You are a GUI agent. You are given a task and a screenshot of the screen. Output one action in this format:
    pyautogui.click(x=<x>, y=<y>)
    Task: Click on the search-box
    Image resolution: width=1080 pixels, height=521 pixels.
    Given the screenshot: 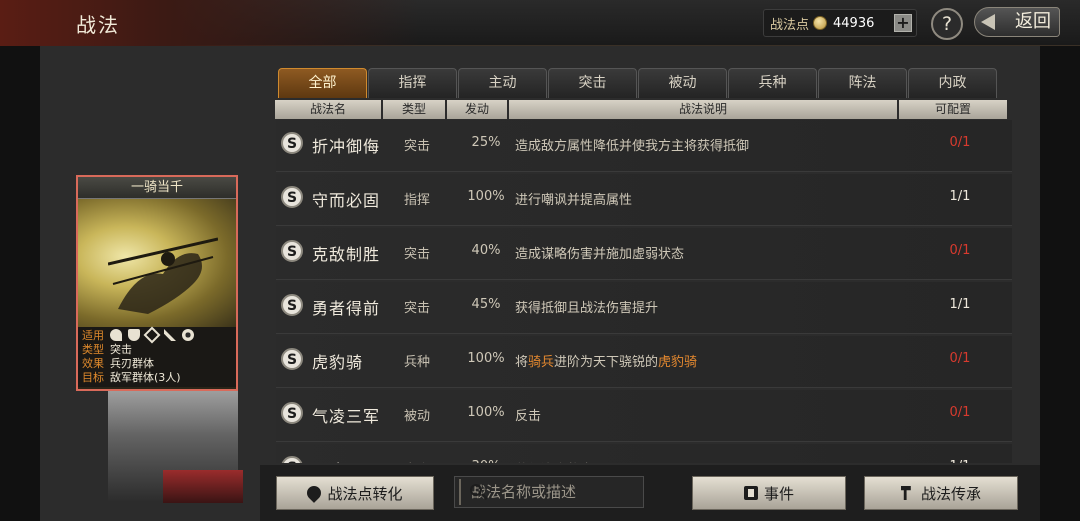 What is the action you would take?
    pyautogui.click(x=559, y=492)
    